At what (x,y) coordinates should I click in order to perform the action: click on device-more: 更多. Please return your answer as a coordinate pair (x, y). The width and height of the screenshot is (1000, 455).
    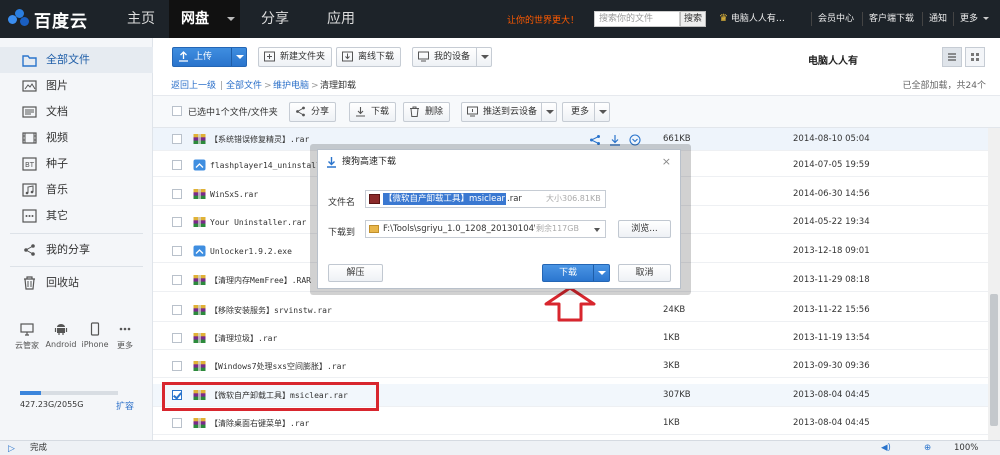
    Looking at the image, I should click on (125, 336).